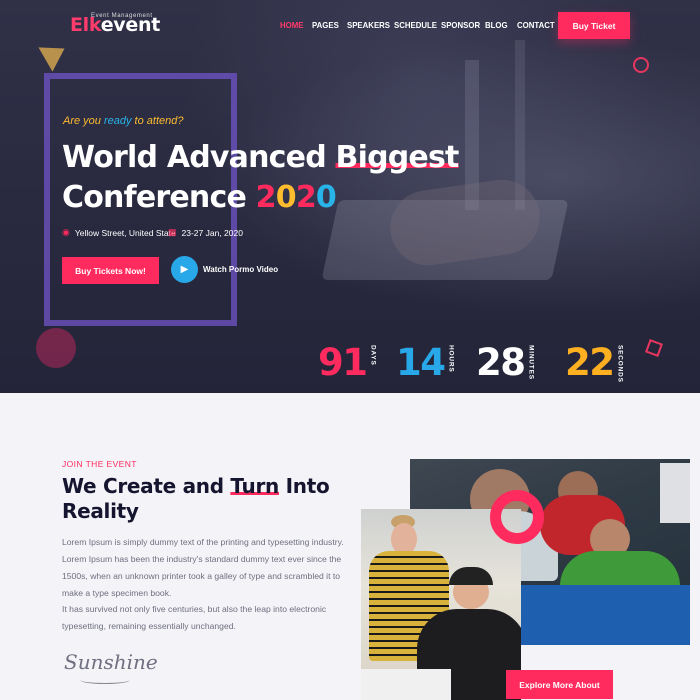 Image resolution: width=700 pixels, height=700 pixels. What do you see at coordinates (531, 362) in the screenshot?
I see `countdown-unit: Minutes` at bounding box center [531, 362].